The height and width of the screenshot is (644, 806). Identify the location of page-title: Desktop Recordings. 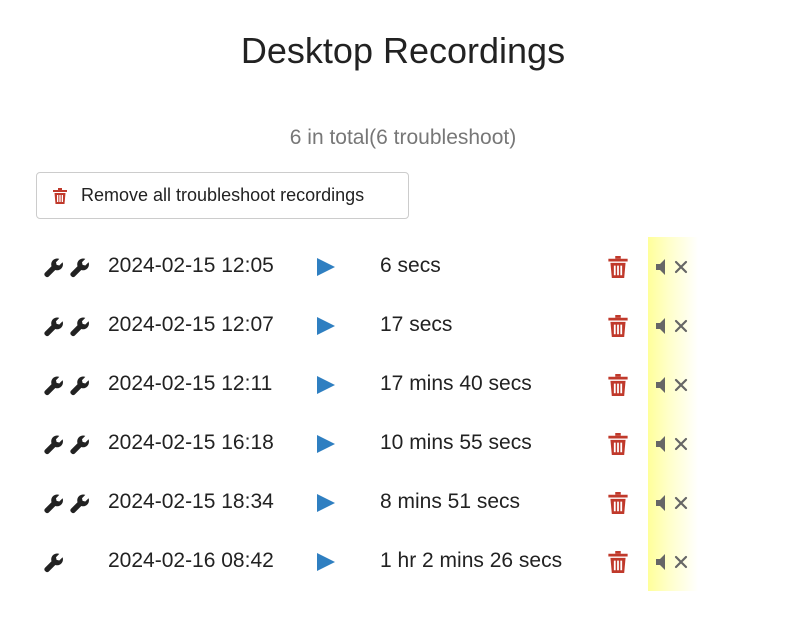
(403, 50).